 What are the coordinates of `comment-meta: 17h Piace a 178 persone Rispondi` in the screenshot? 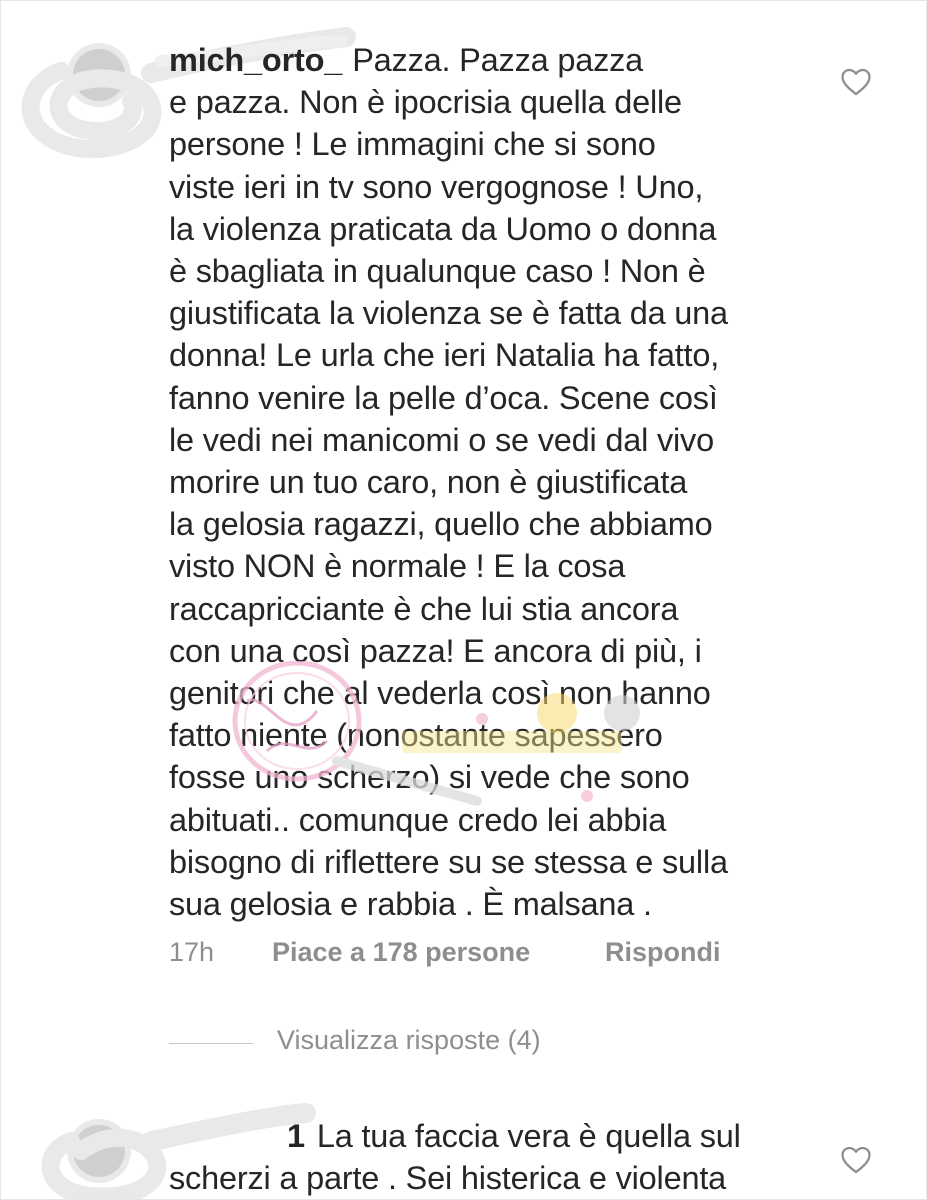 It's located at (469, 957).